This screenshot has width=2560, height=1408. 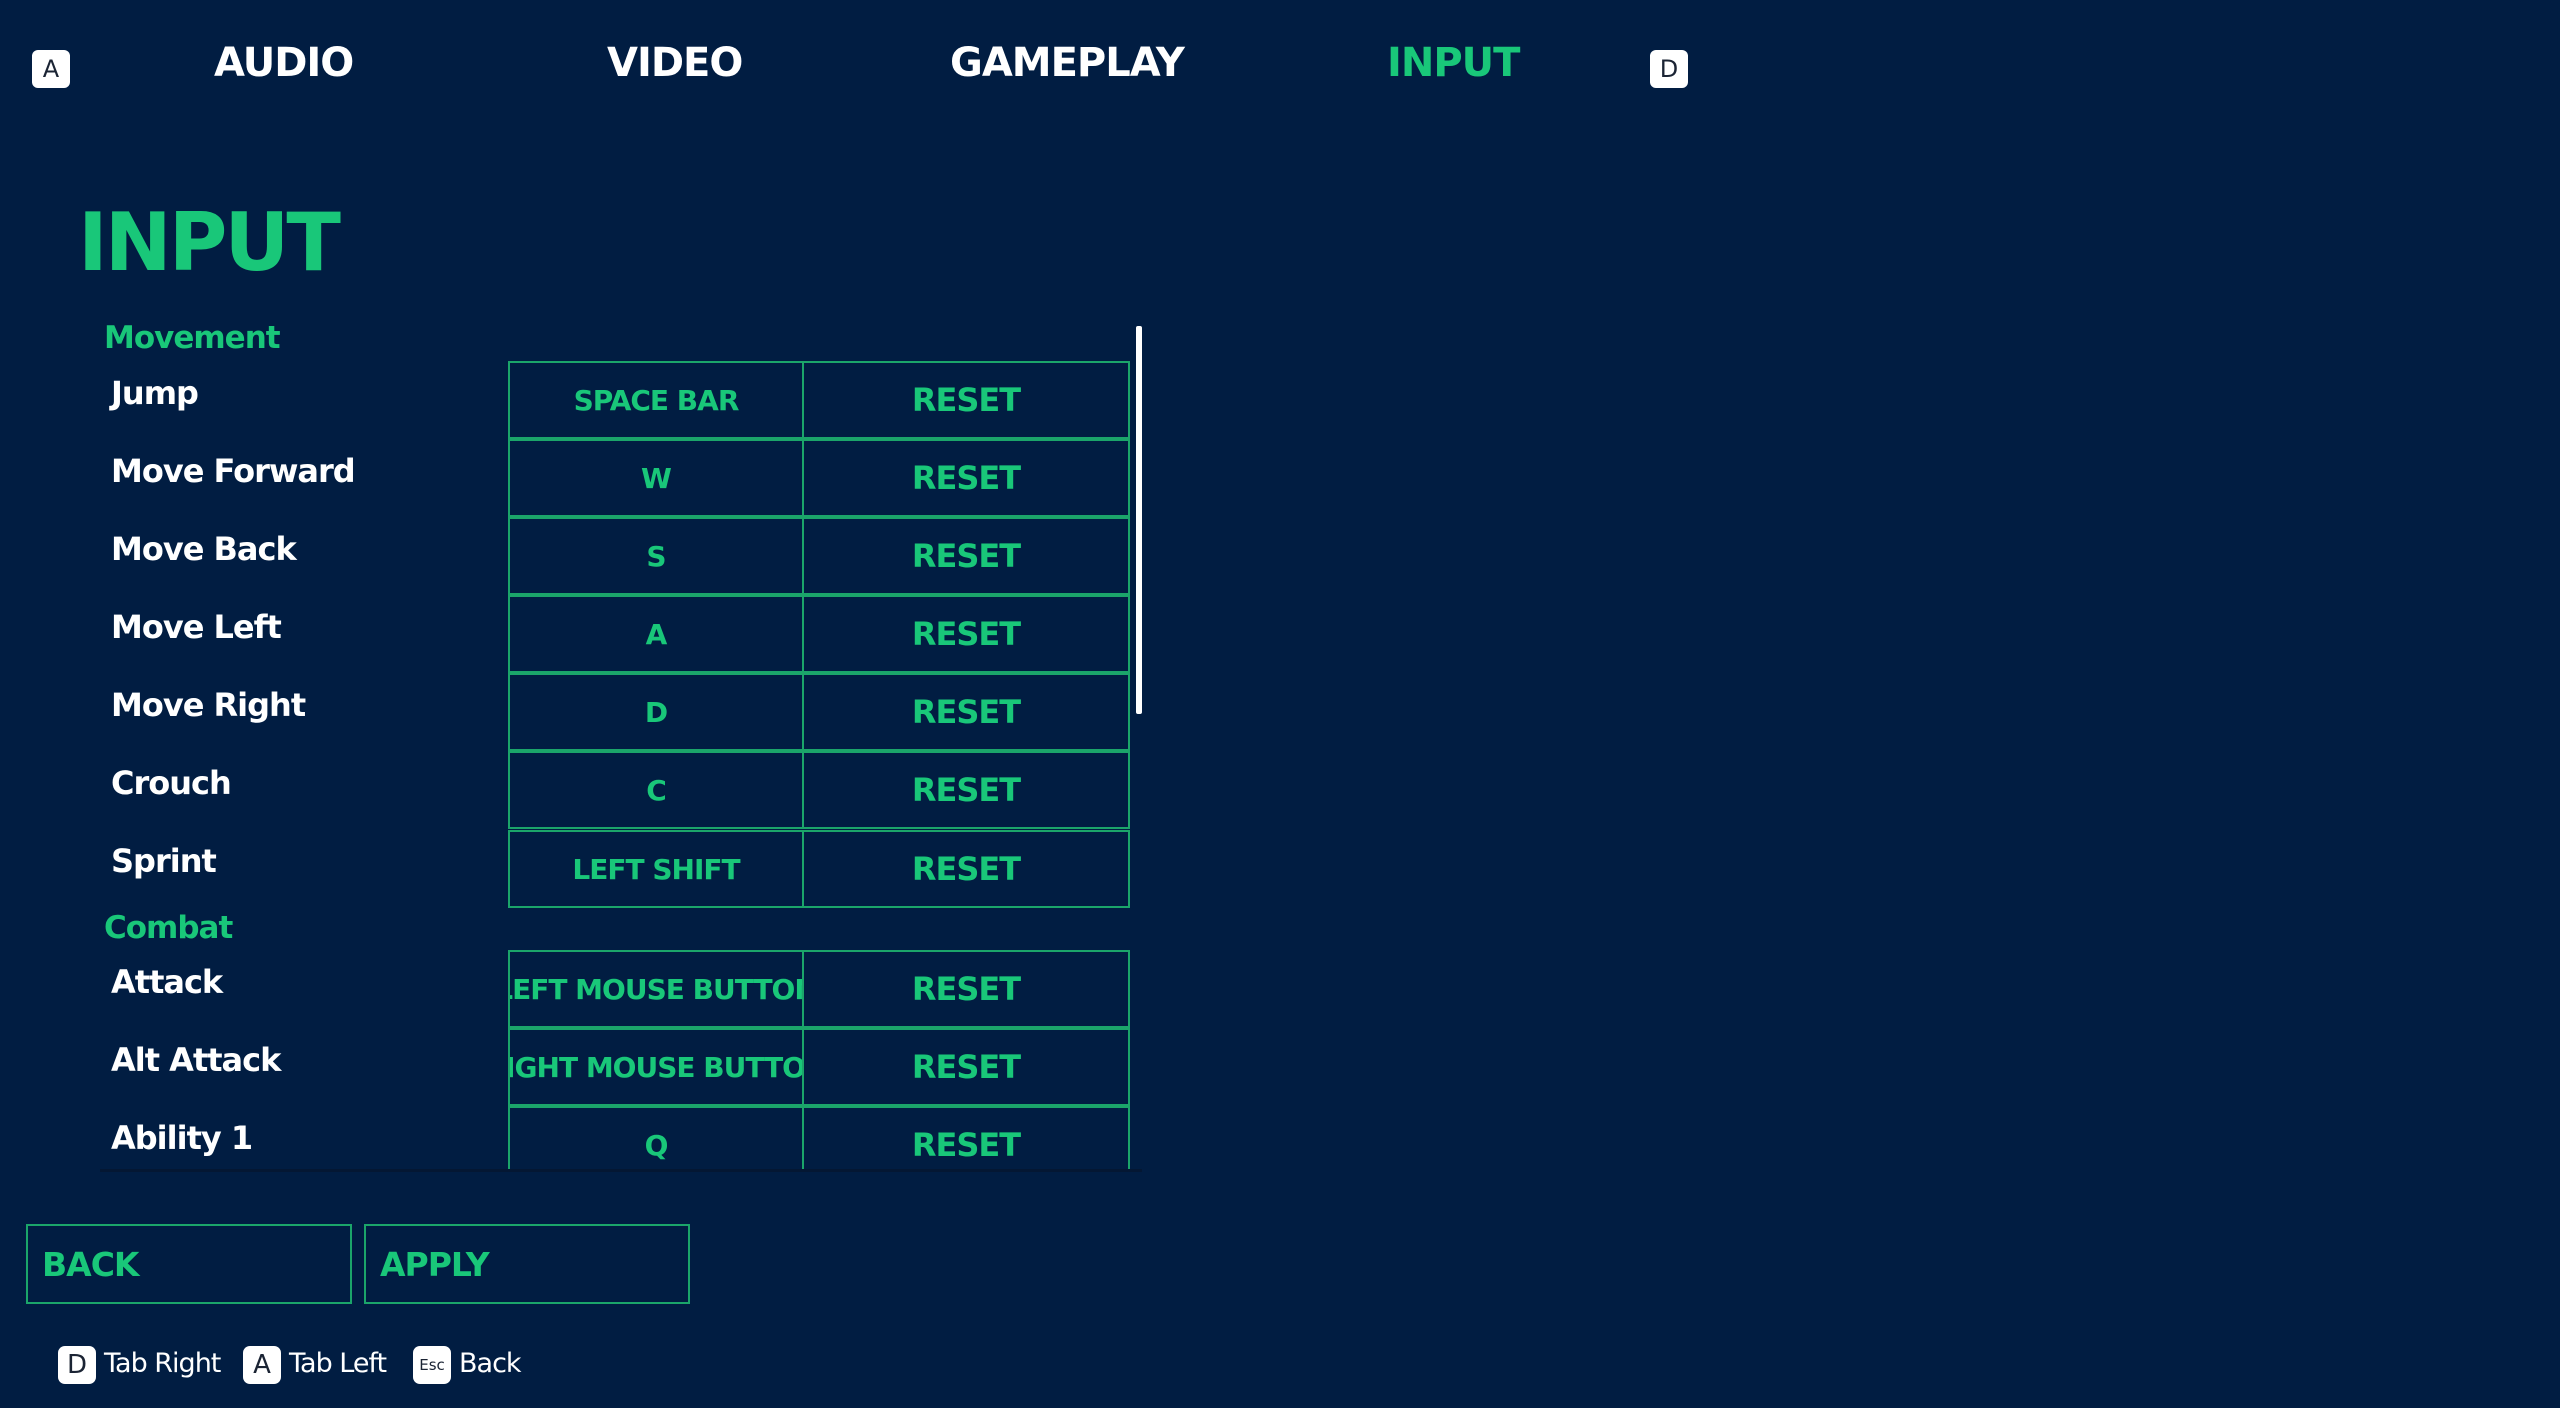 What do you see at coordinates (656, 1137) in the screenshot?
I see `binding-ability-1: Q` at bounding box center [656, 1137].